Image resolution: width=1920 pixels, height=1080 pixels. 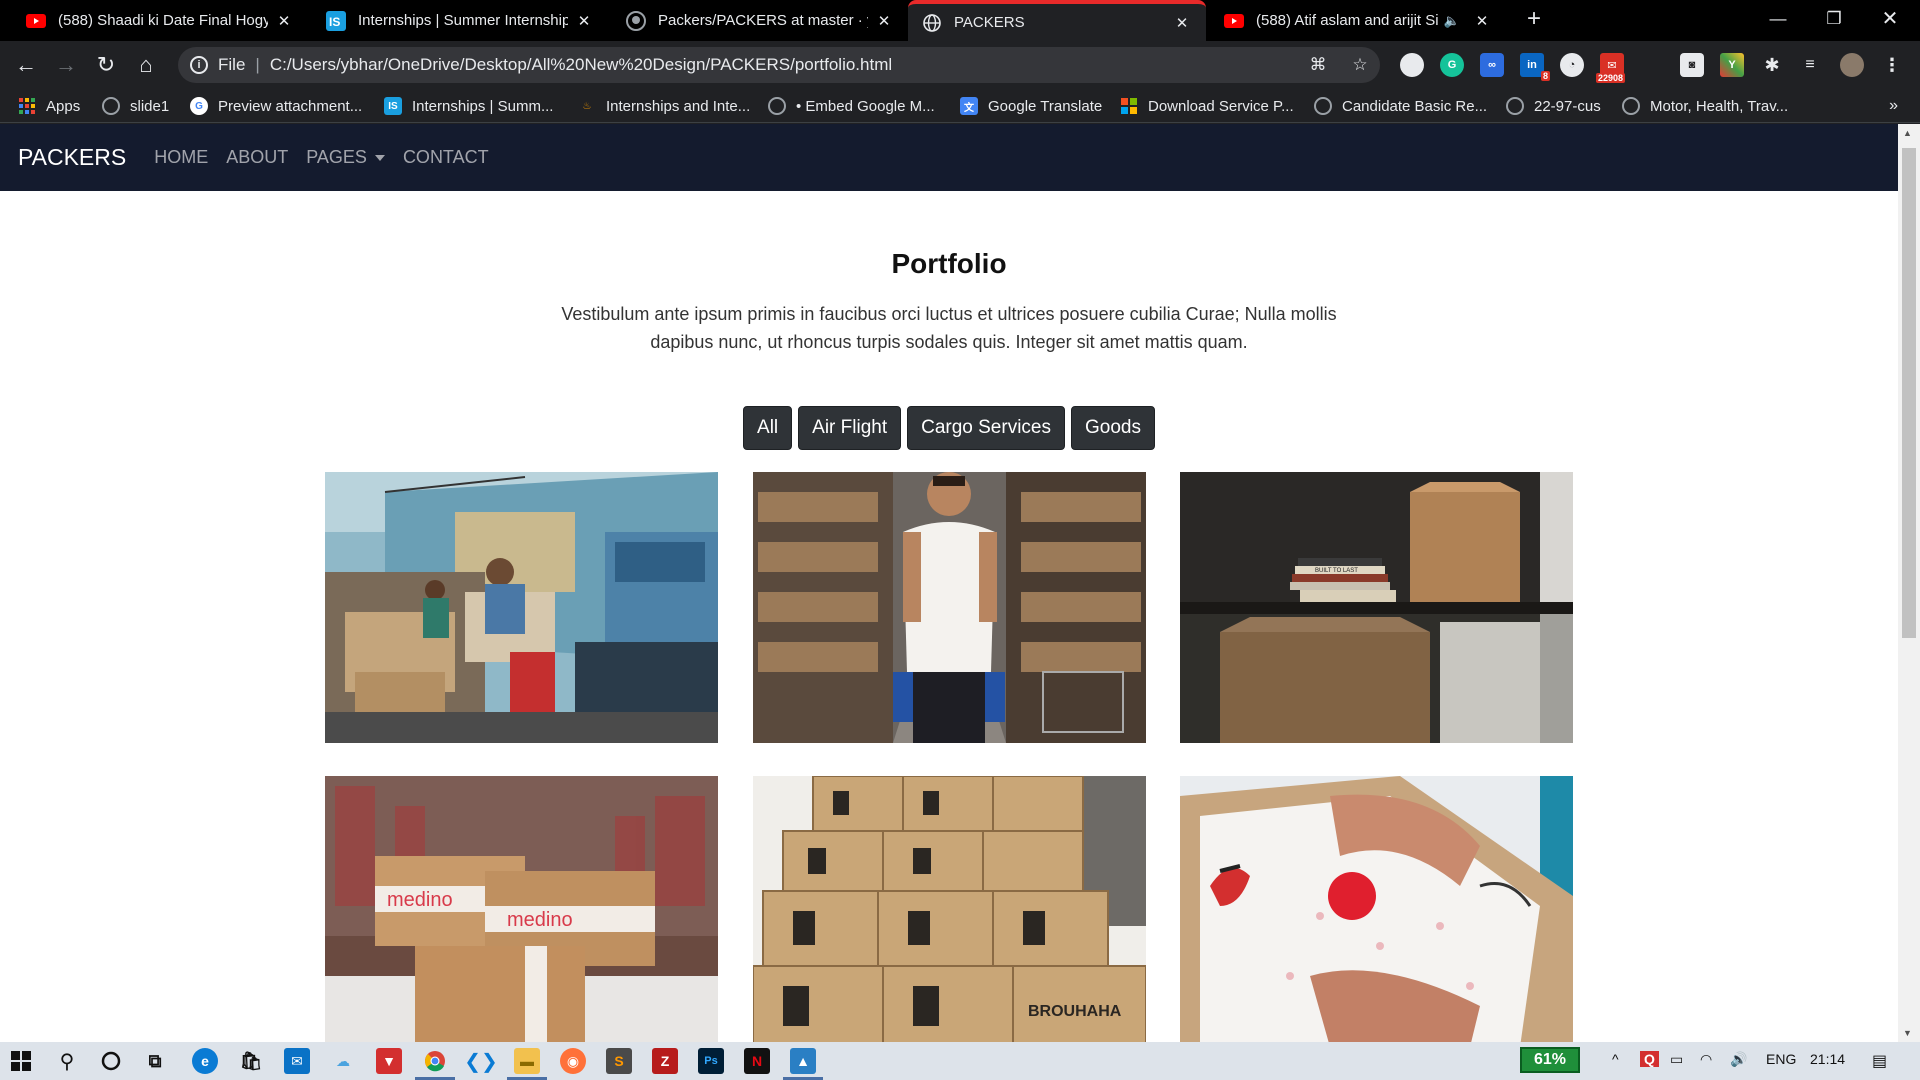 I want to click on portfolio-image-medino-boxes: medino medino, so click(x=521, y=909).